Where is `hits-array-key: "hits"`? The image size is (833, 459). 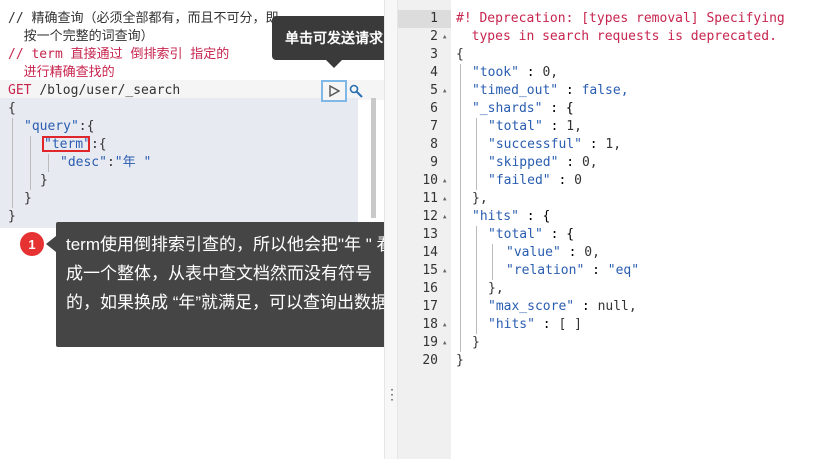 hits-array-key: "hits" is located at coordinates (511, 324).